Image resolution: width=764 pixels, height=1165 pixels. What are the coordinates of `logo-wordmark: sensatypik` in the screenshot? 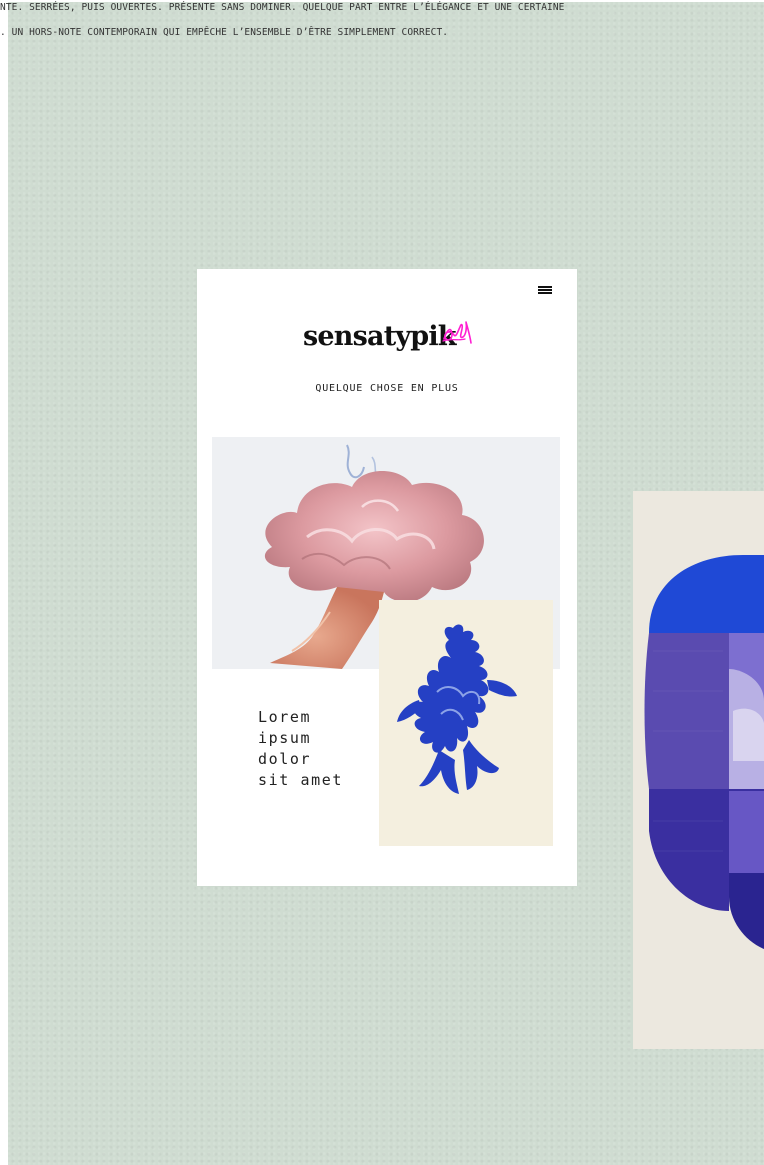 It's located at (380, 336).